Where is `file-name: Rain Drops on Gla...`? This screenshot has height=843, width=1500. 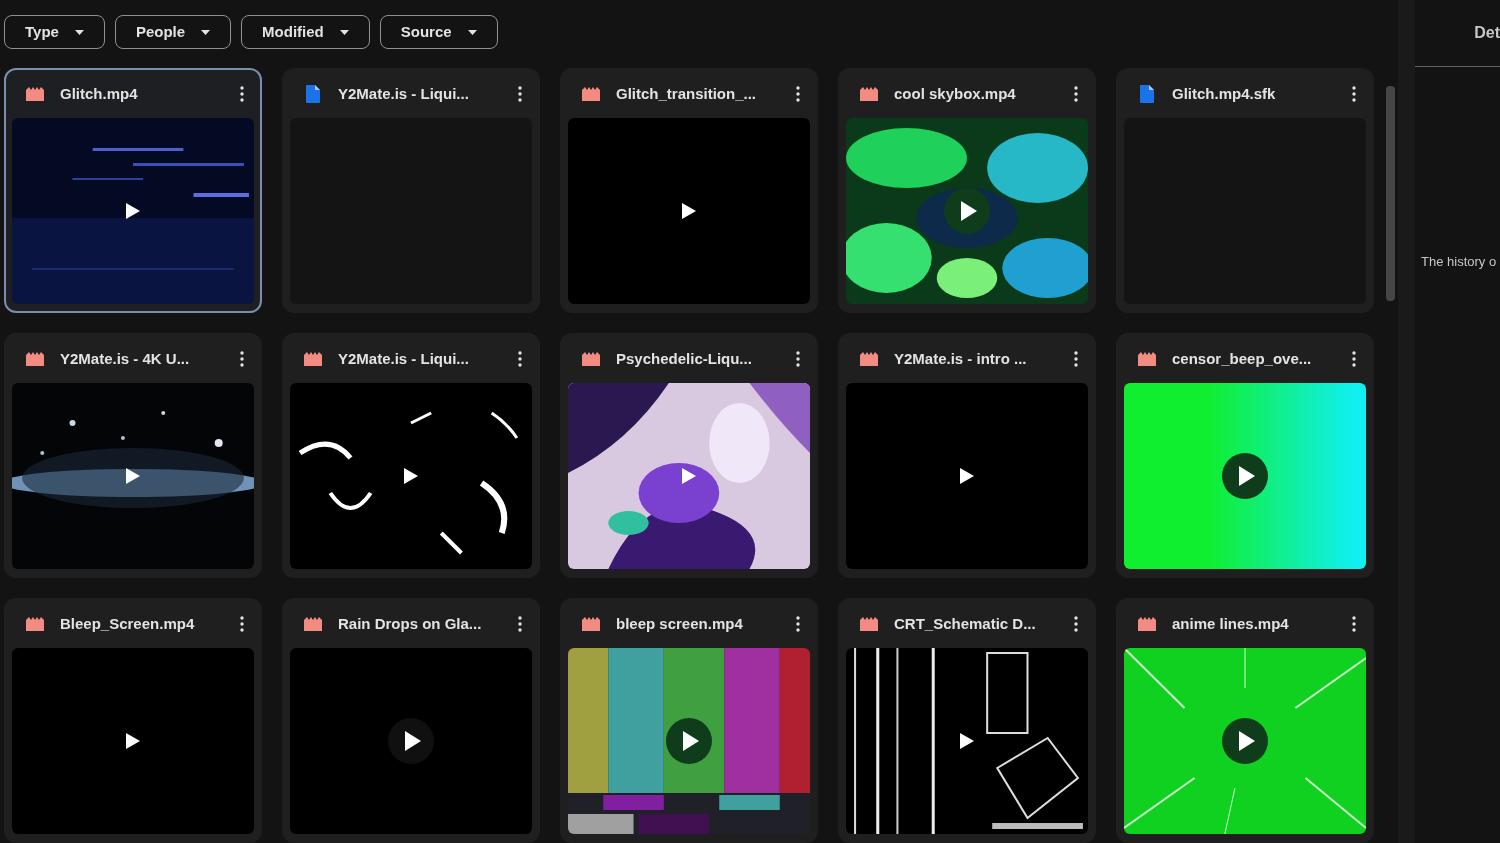 file-name: Rain Drops on Gla... is located at coordinates (410, 623).